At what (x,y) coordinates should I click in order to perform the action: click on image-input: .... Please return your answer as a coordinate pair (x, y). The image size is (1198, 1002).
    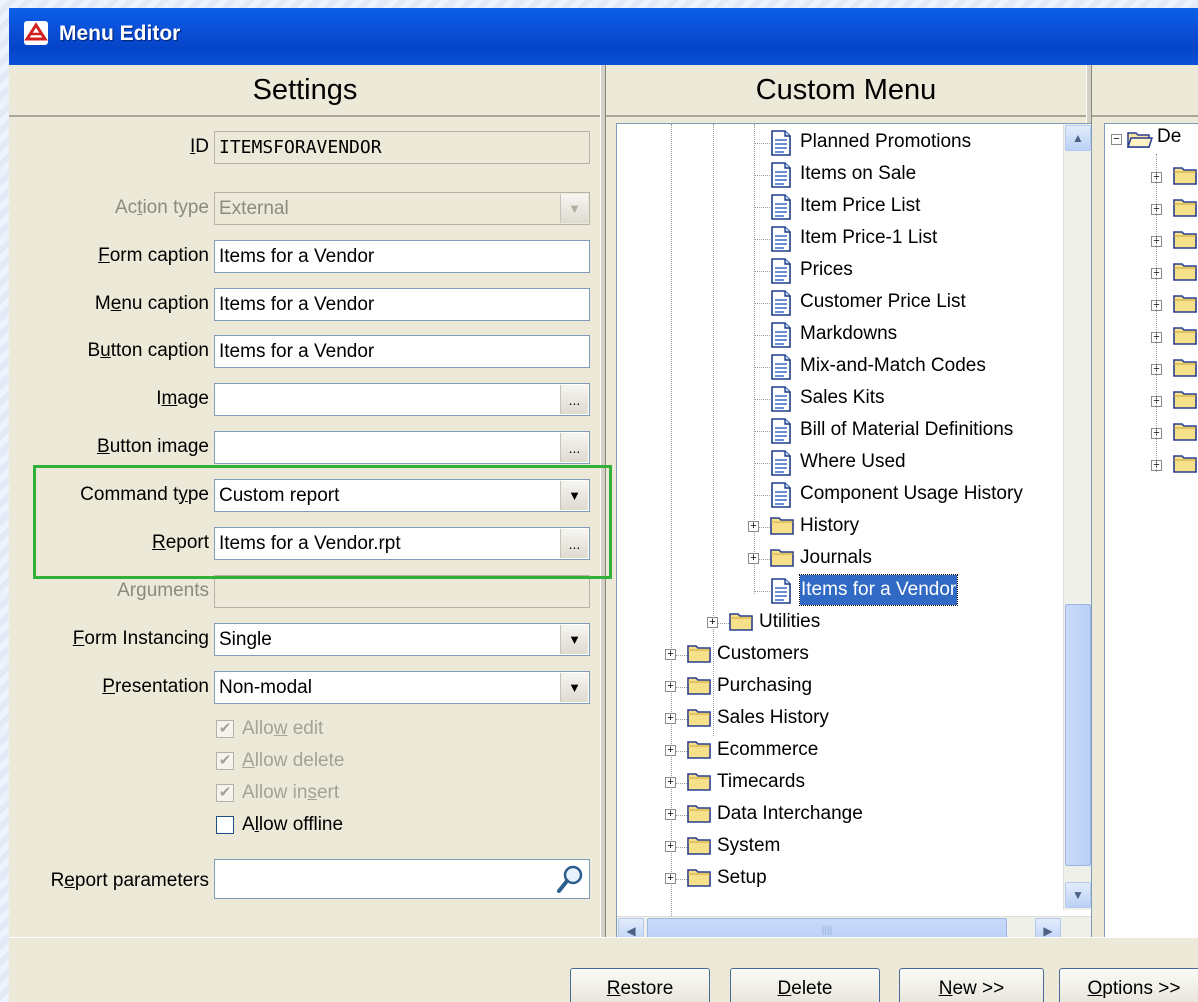
    Looking at the image, I should click on (402, 399).